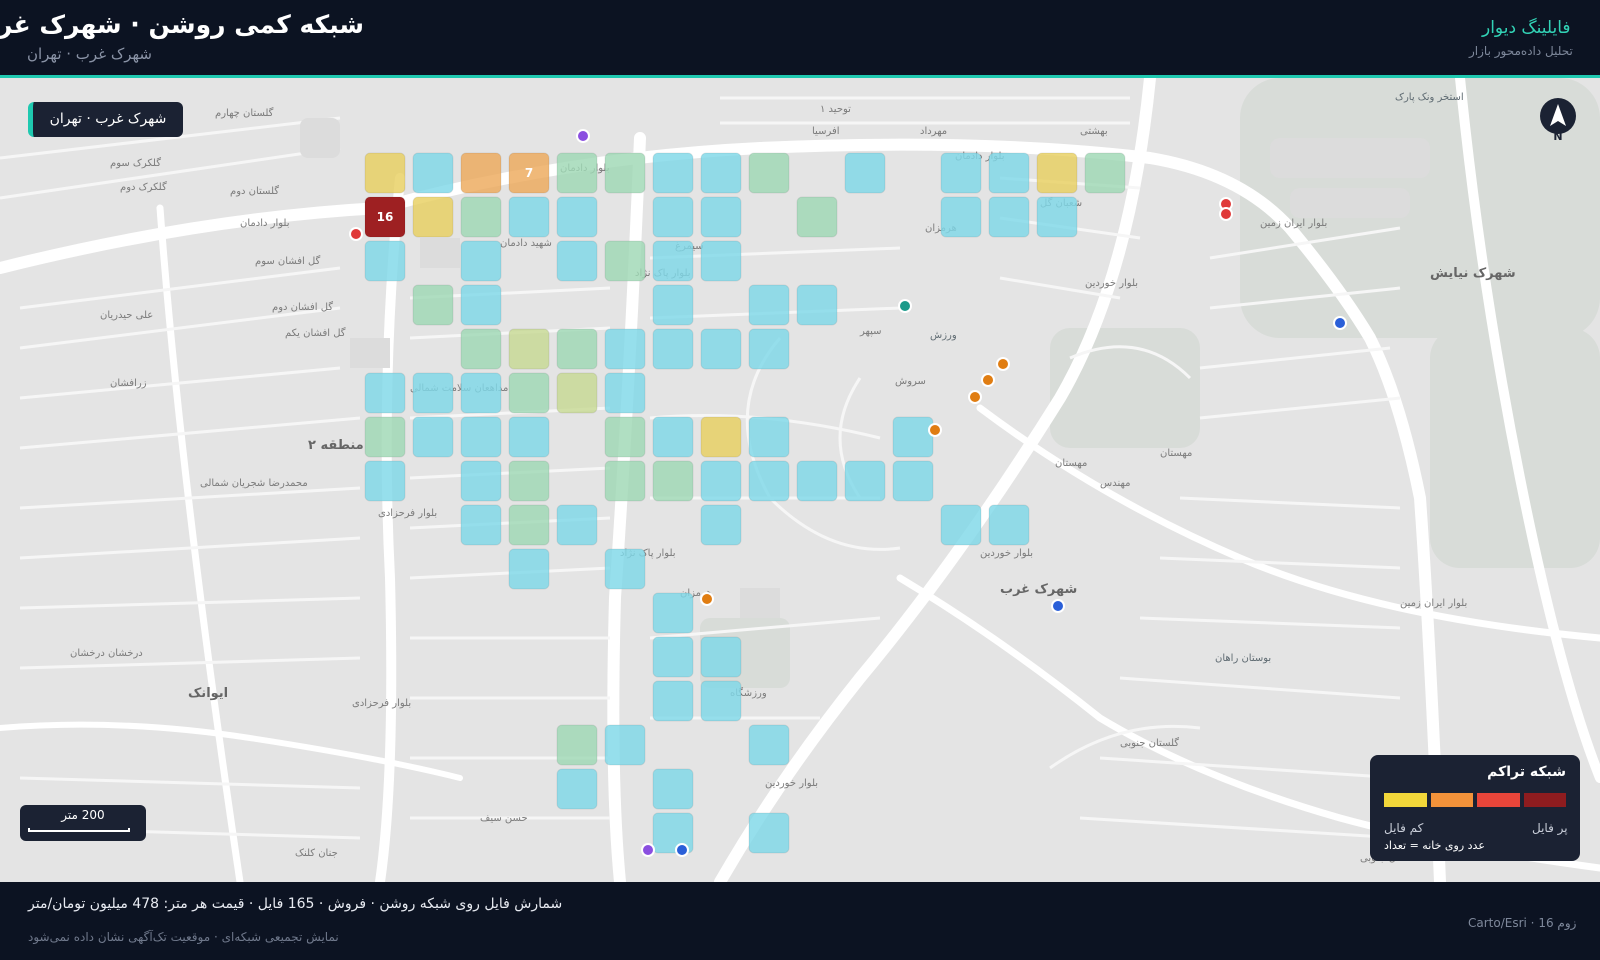  What do you see at coordinates (182, 24) in the screenshot?
I see `page-title: شبکه کمی روشن · شهرک غرب` at bounding box center [182, 24].